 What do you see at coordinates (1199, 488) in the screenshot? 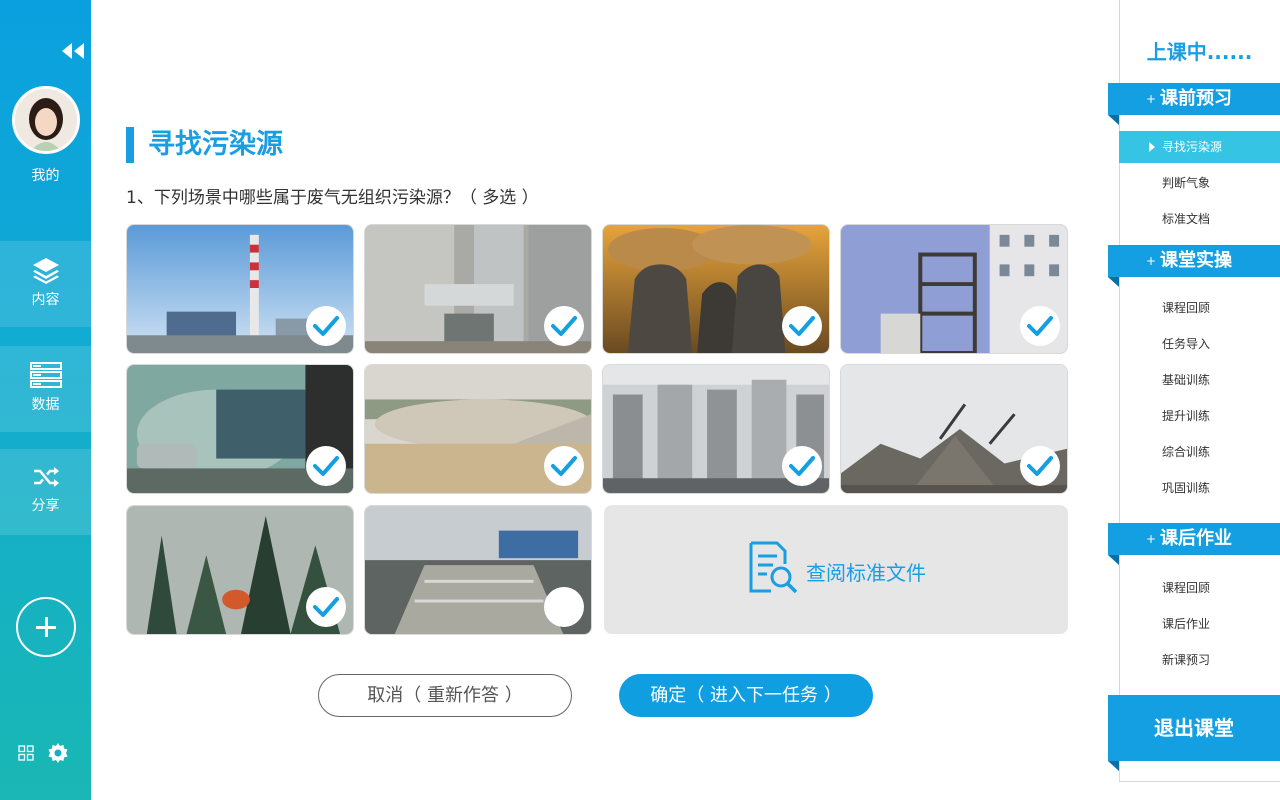
I see `menu-item: 巩固训练` at bounding box center [1199, 488].